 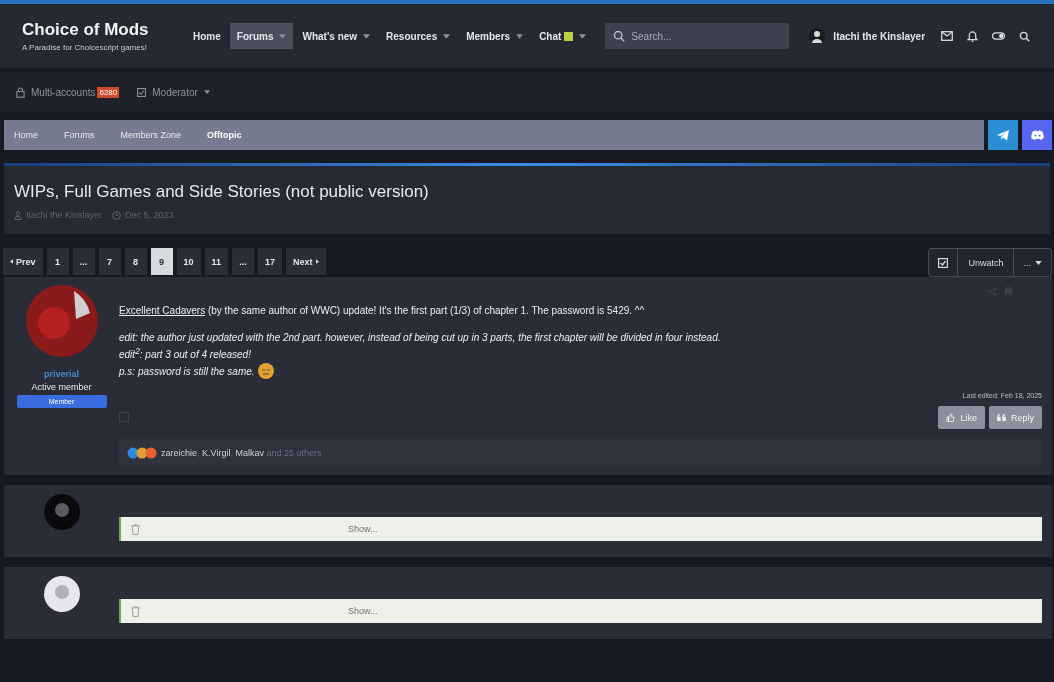 What do you see at coordinates (98, 30) in the screenshot?
I see `site-title: Choice of Mods` at bounding box center [98, 30].